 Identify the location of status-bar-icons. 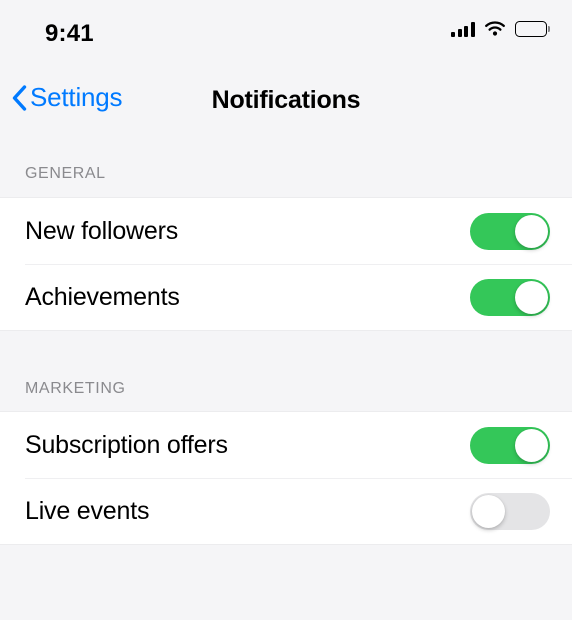
(500, 29).